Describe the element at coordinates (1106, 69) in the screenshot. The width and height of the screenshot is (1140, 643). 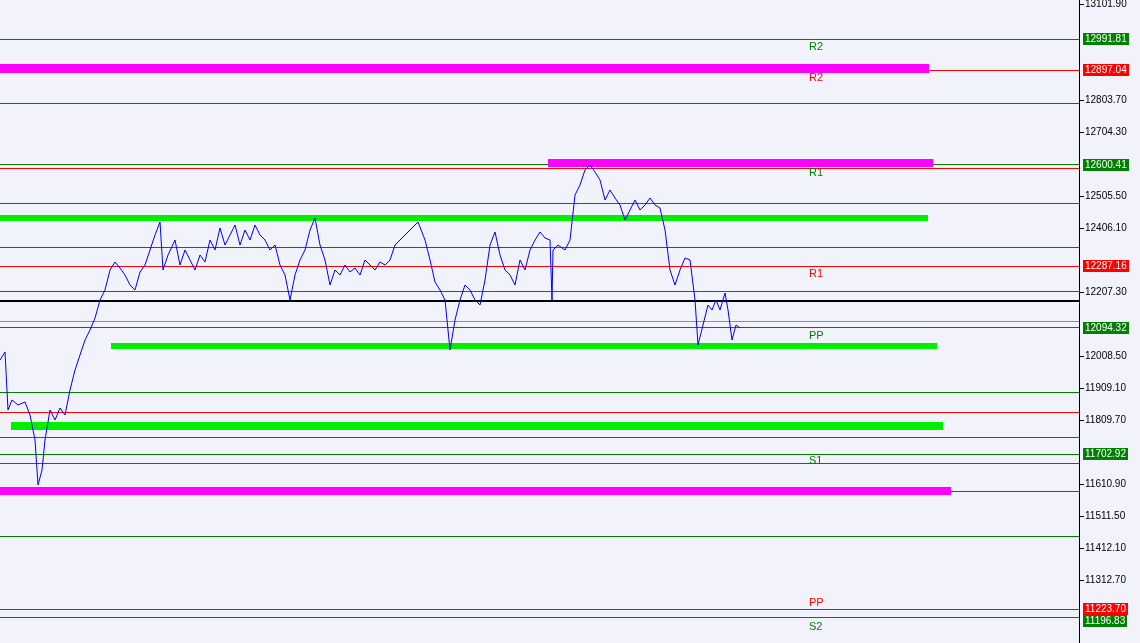
I see `price-tag: 12897.04` at that location.